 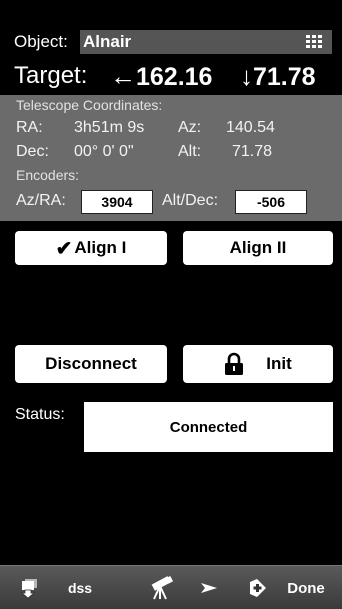 I want to click on telescope-coordinates-title: Telescope Coordinates:, so click(x=89, y=105).